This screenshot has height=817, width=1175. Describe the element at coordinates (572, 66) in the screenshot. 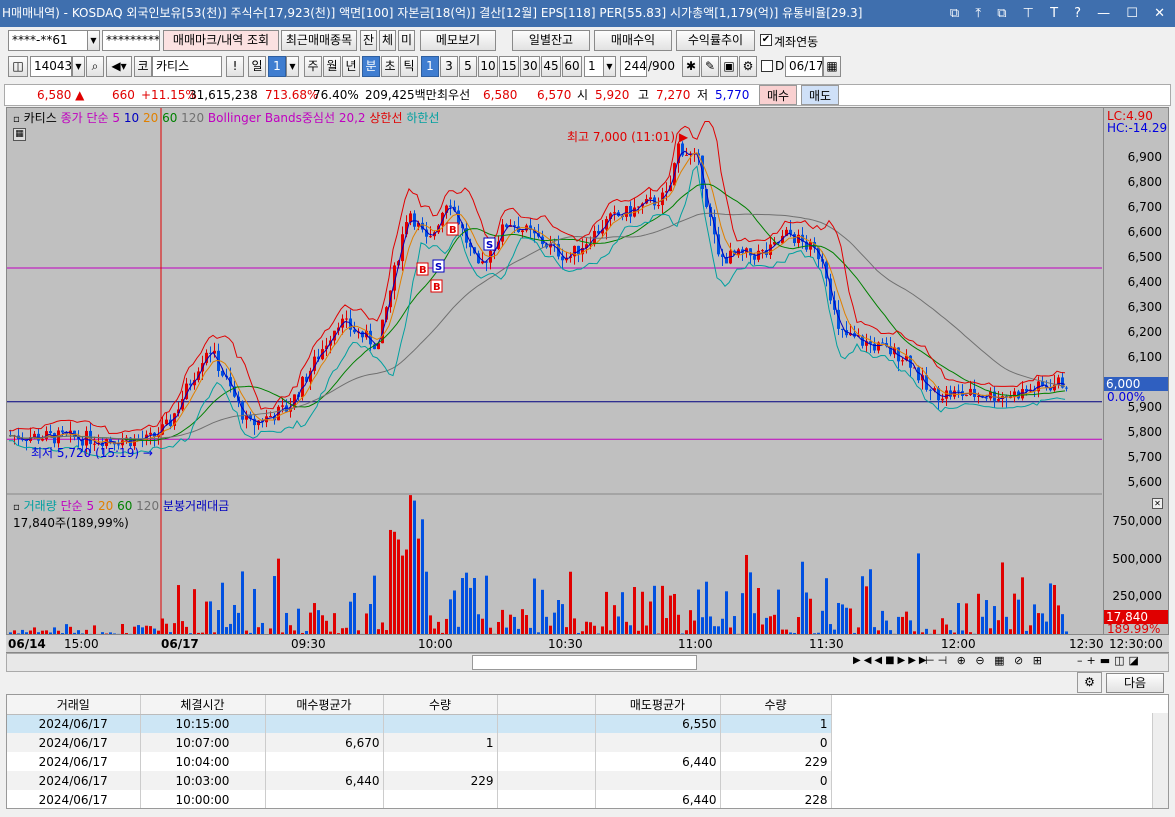

I see `minute-option-60: 60` at that location.